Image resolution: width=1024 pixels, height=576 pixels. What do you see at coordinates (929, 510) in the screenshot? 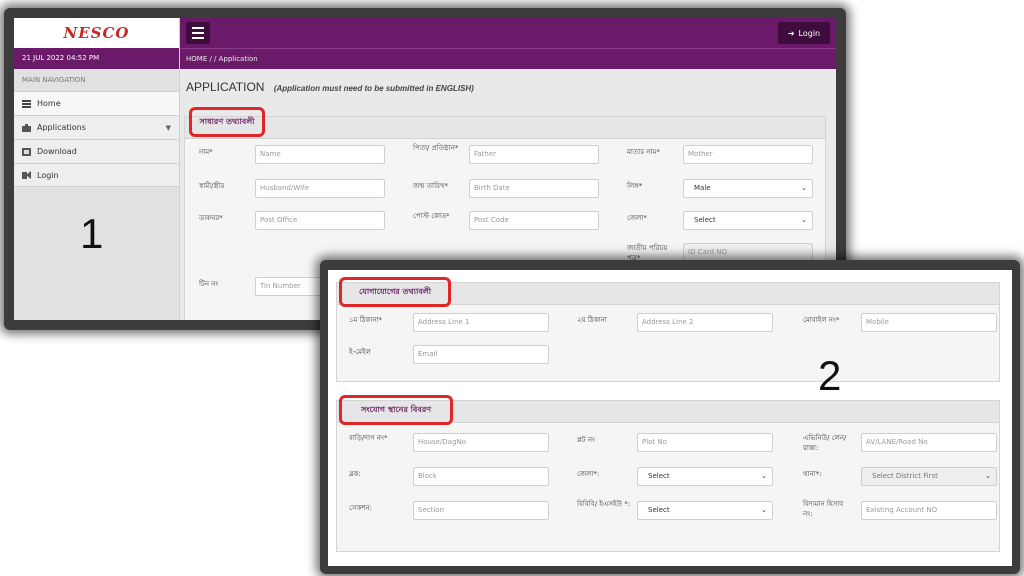
I see `existing-account-field: Existing Account NO` at bounding box center [929, 510].